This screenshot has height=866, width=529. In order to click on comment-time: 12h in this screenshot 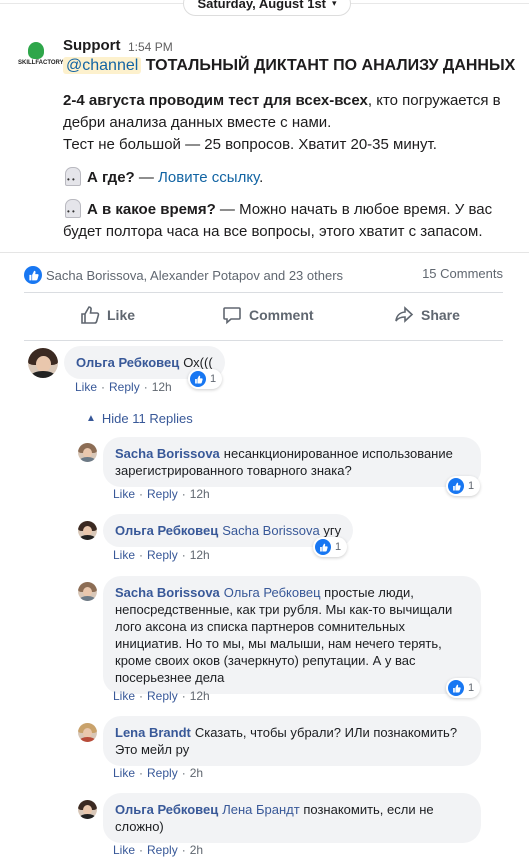, I will do `click(162, 387)`.